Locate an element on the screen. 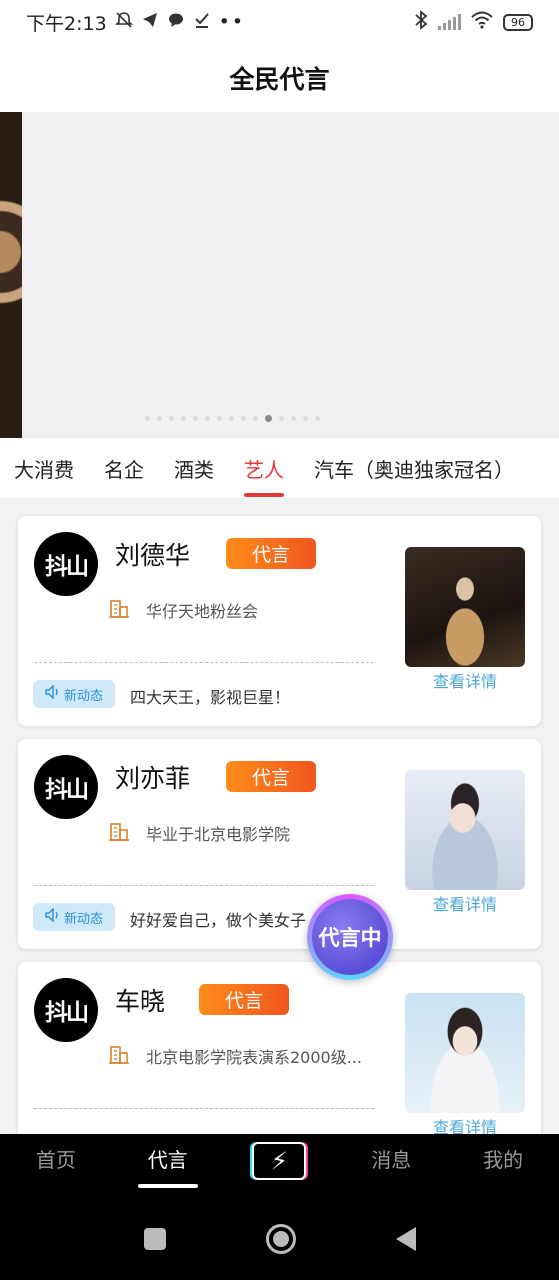  news-text: 好好爱自己，做个美女子 is located at coordinates (218, 920).